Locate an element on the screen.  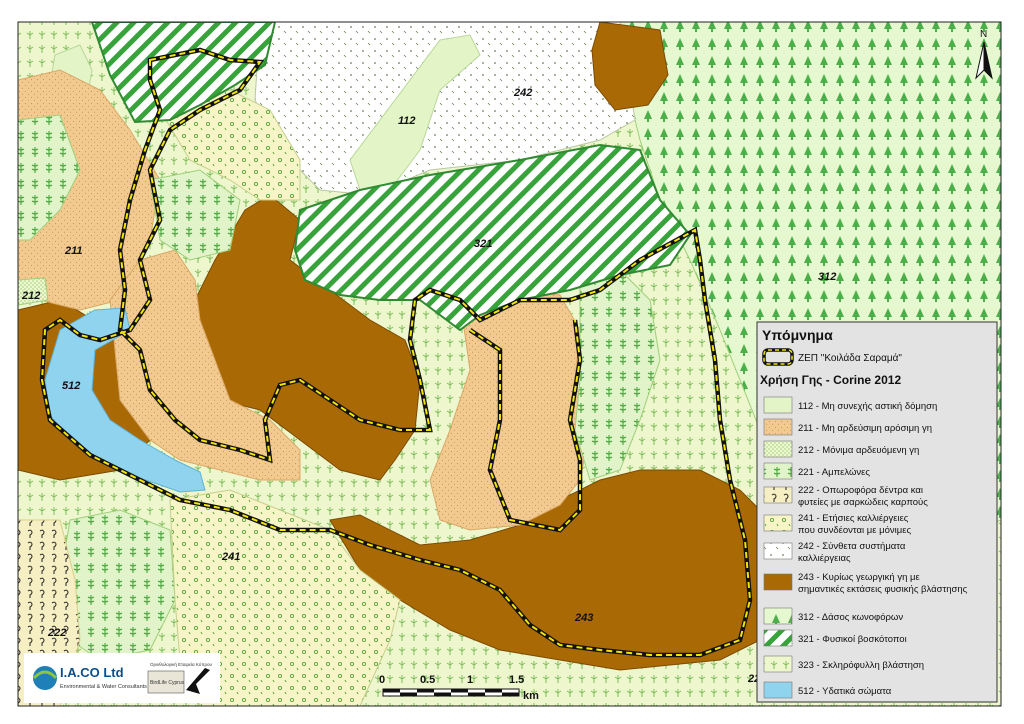
scale-tick-0: 0 is located at coordinates (382, 680).